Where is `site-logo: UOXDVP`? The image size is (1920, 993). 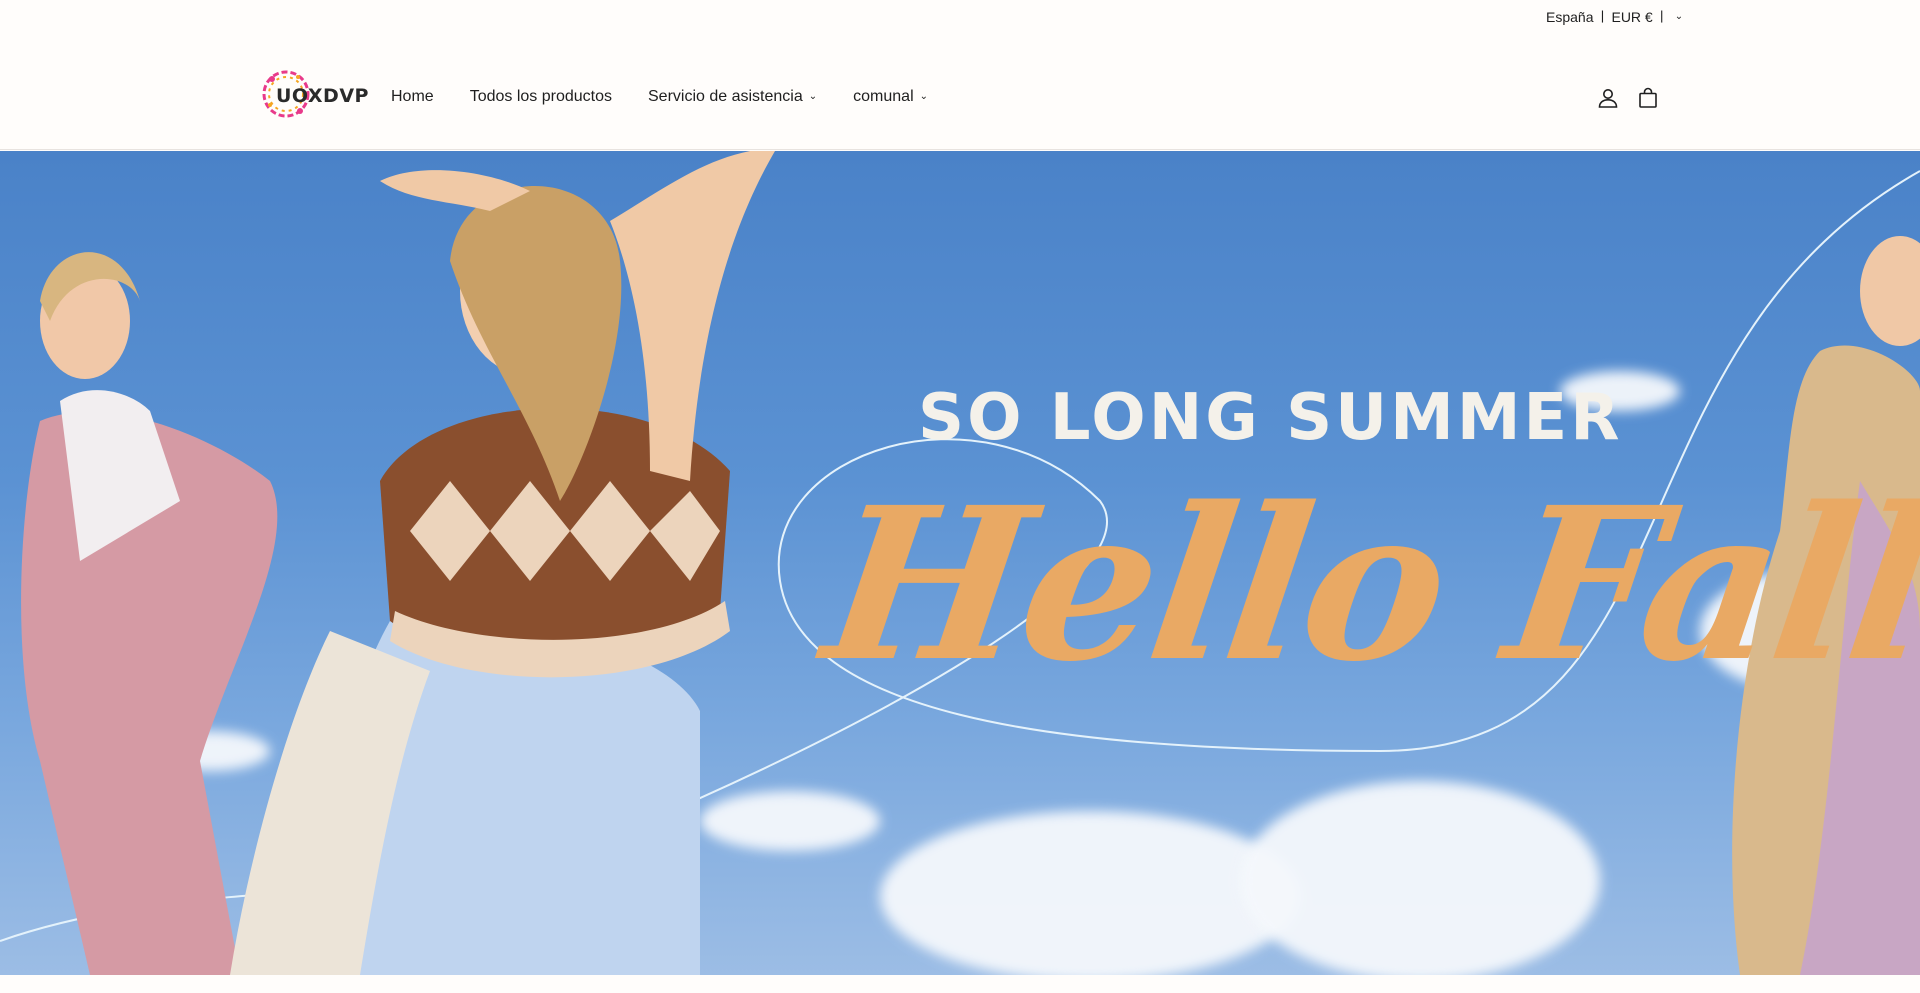 site-logo: UOXDVP is located at coordinates (315, 94).